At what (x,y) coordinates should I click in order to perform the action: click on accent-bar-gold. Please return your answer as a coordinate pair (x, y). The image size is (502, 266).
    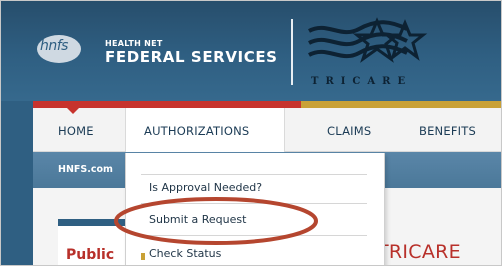
    Looking at the image, I should click on (401, 104).